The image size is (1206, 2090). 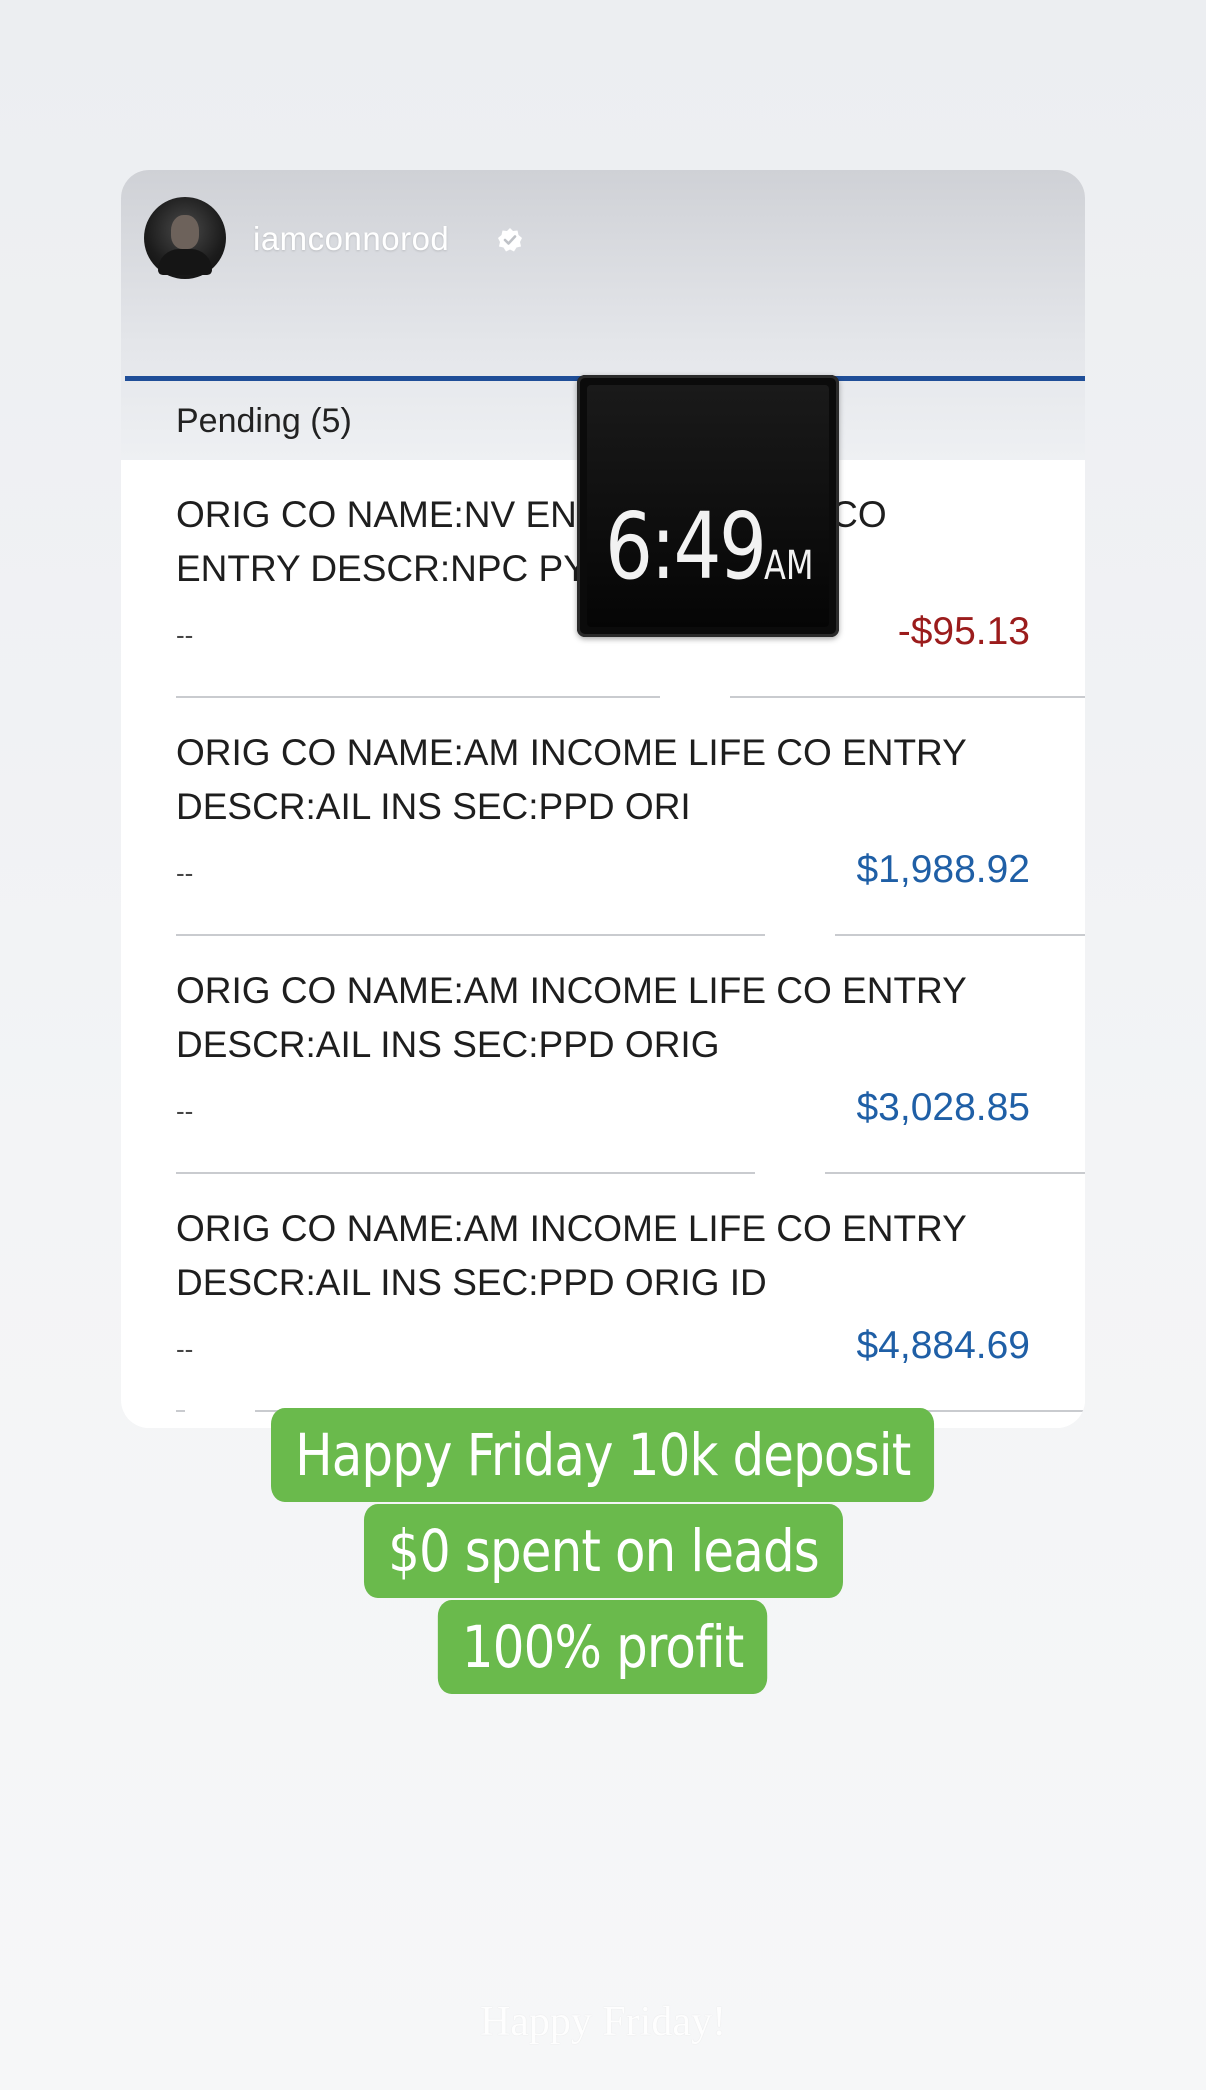 I want to click on caption-line: Happy Friday 10k deposit, so click(x=603, y=1455).